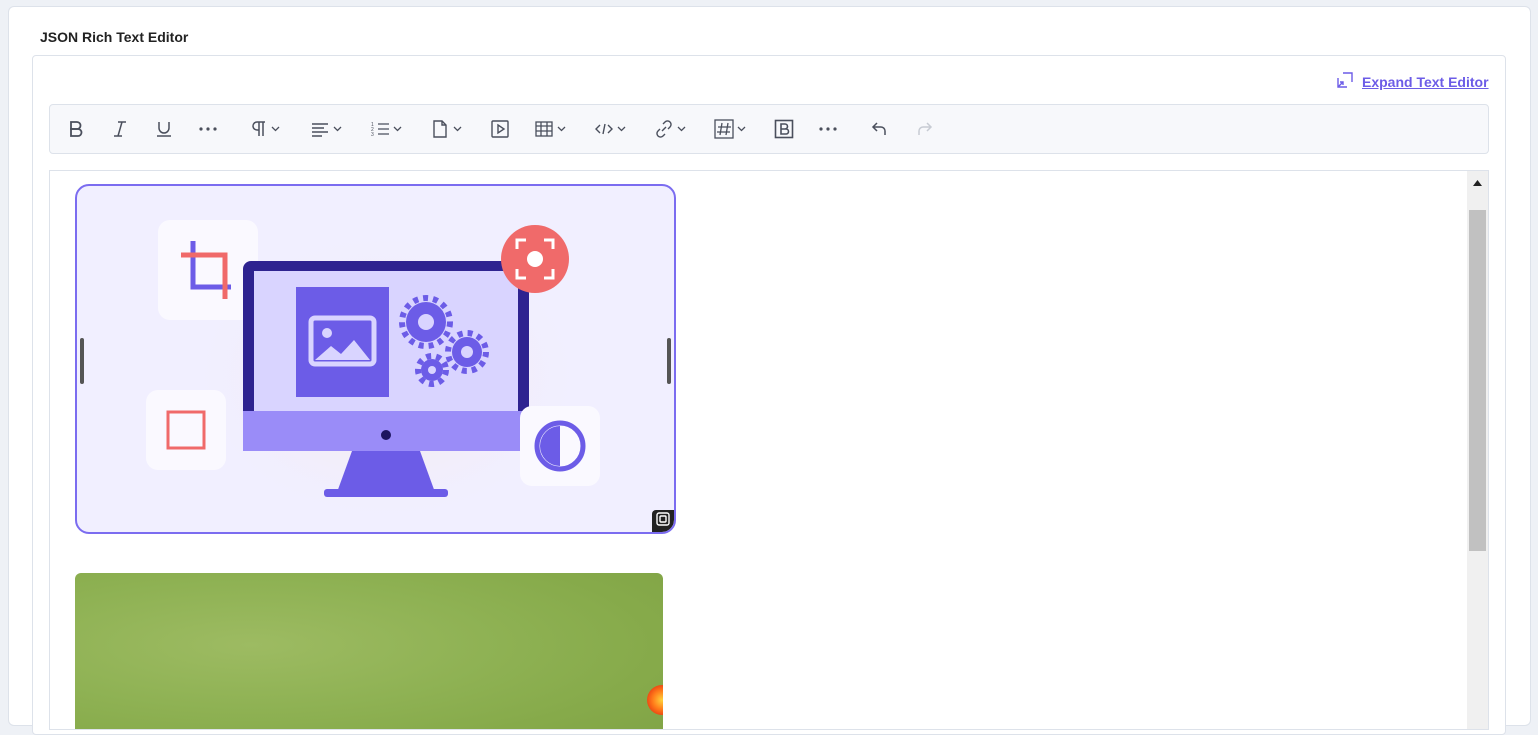 This screenshot has height=735, width=1538. Describe the element at coordinates (724, 129) in the screenshot. I see `hashtag-icon` at that location.